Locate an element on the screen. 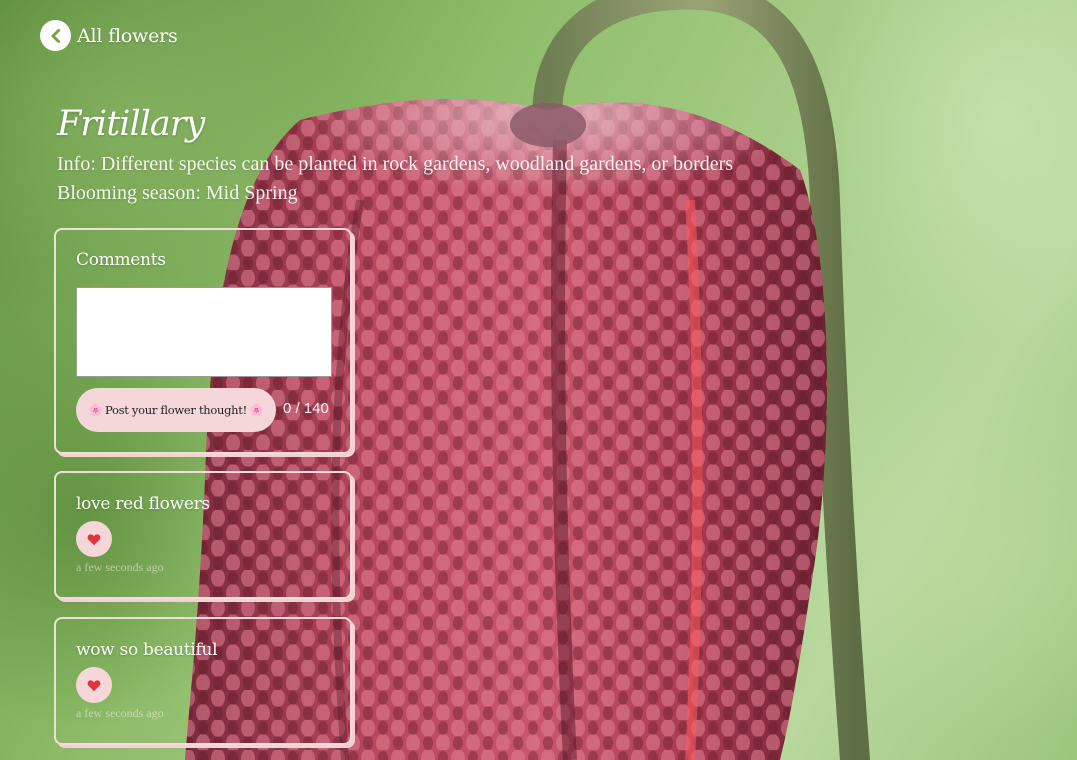  comments-heading: Comments is located at coordinates (121, 260).